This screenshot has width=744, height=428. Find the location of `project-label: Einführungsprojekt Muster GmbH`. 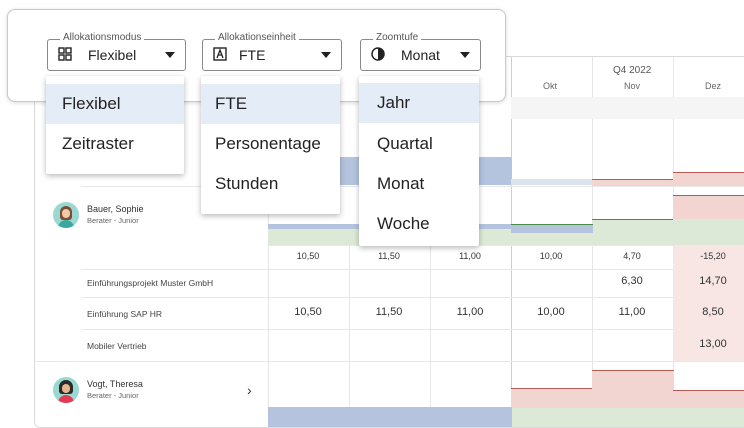

project-label: Einführungsprojekt Muster GmbH is located at coordinates (150, 283).